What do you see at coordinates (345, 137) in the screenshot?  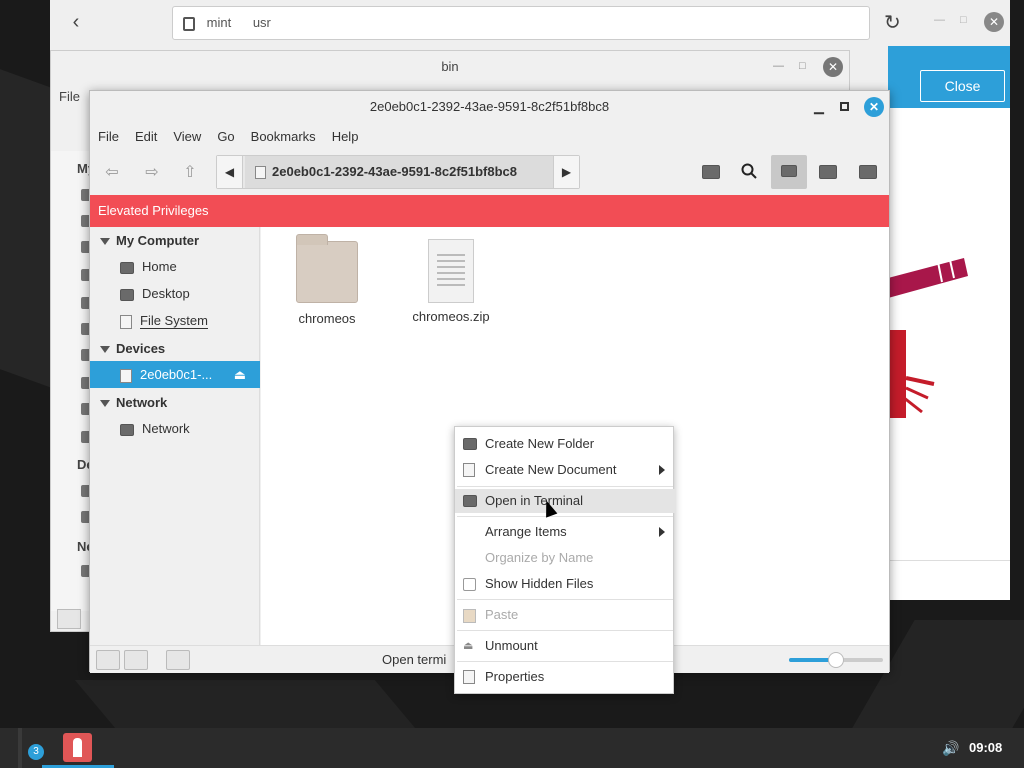 I see `menu-help: Help` at bounding box center [345, 137].